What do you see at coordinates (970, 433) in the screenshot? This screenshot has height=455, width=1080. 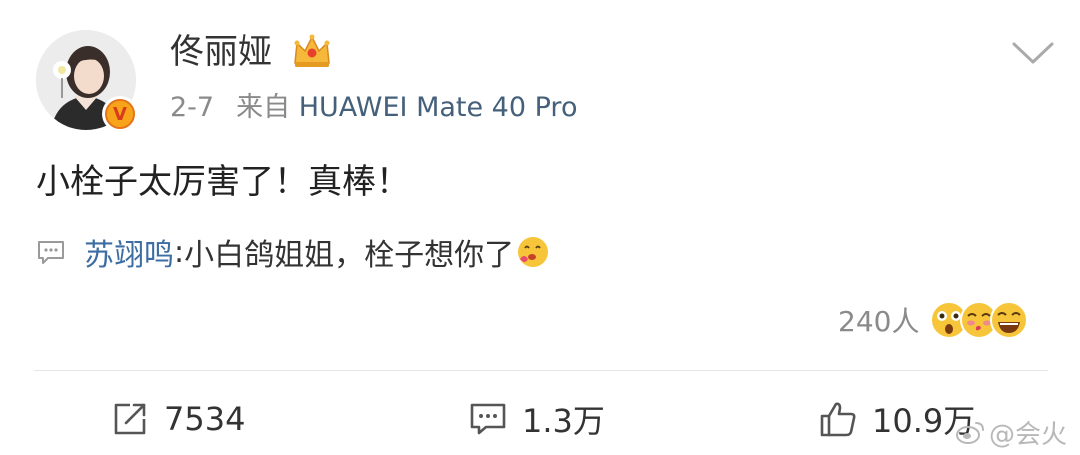 I see `weibo-logo-icon` at bounding box center [970, 433].